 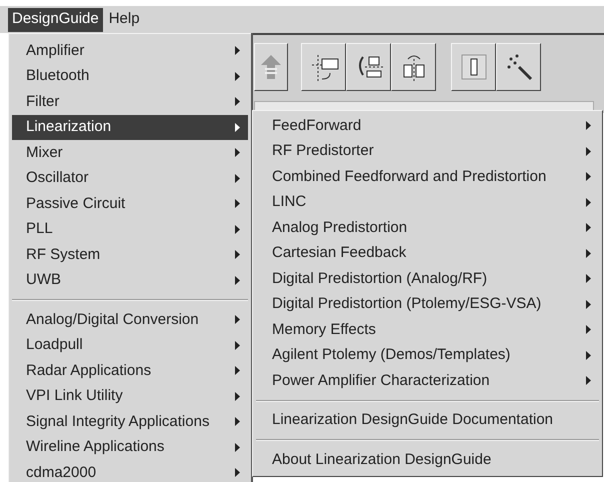 What do you see at coordinates (427, 177) in the screenshot?
I see `menu-item: Combined Feedforward and Predistortion` at bounding box center [427, 177].